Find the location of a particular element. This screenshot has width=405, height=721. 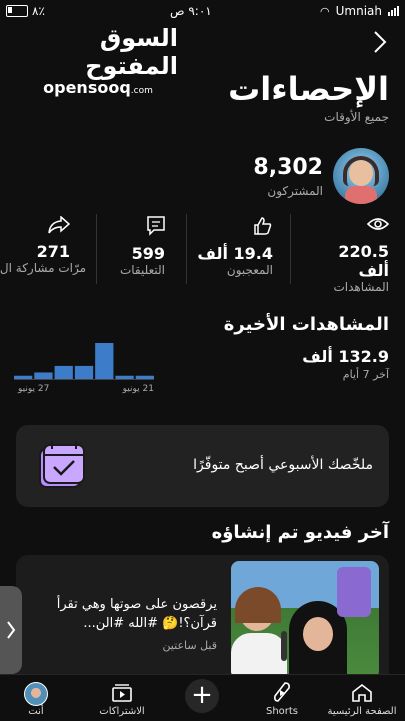

carrier-name: Umniah is located at coordinates (358, 11).